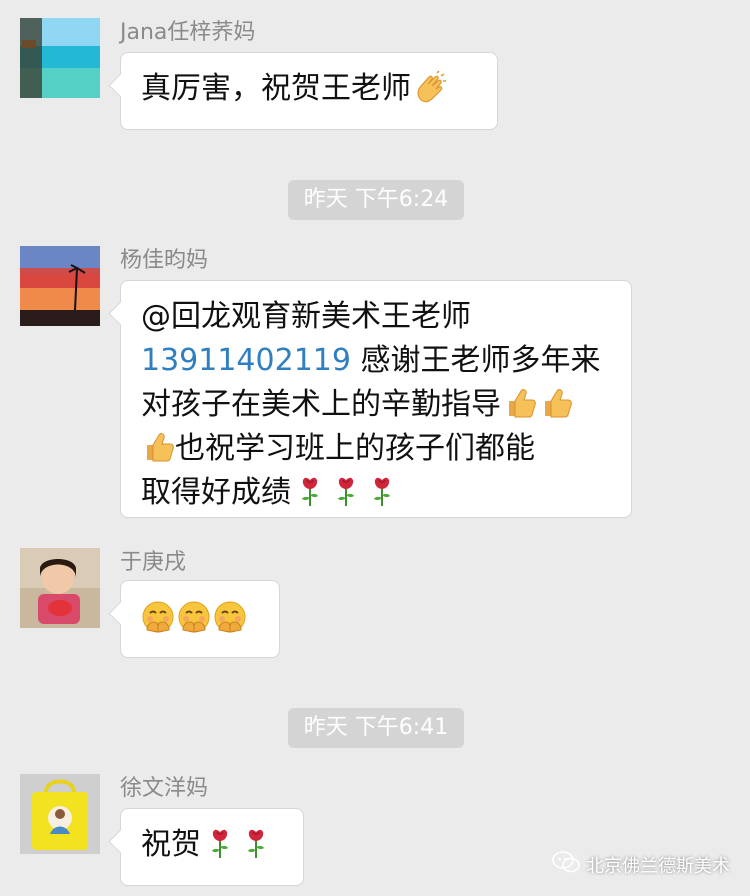  I want to click on message-bubble, so click(200, 619).